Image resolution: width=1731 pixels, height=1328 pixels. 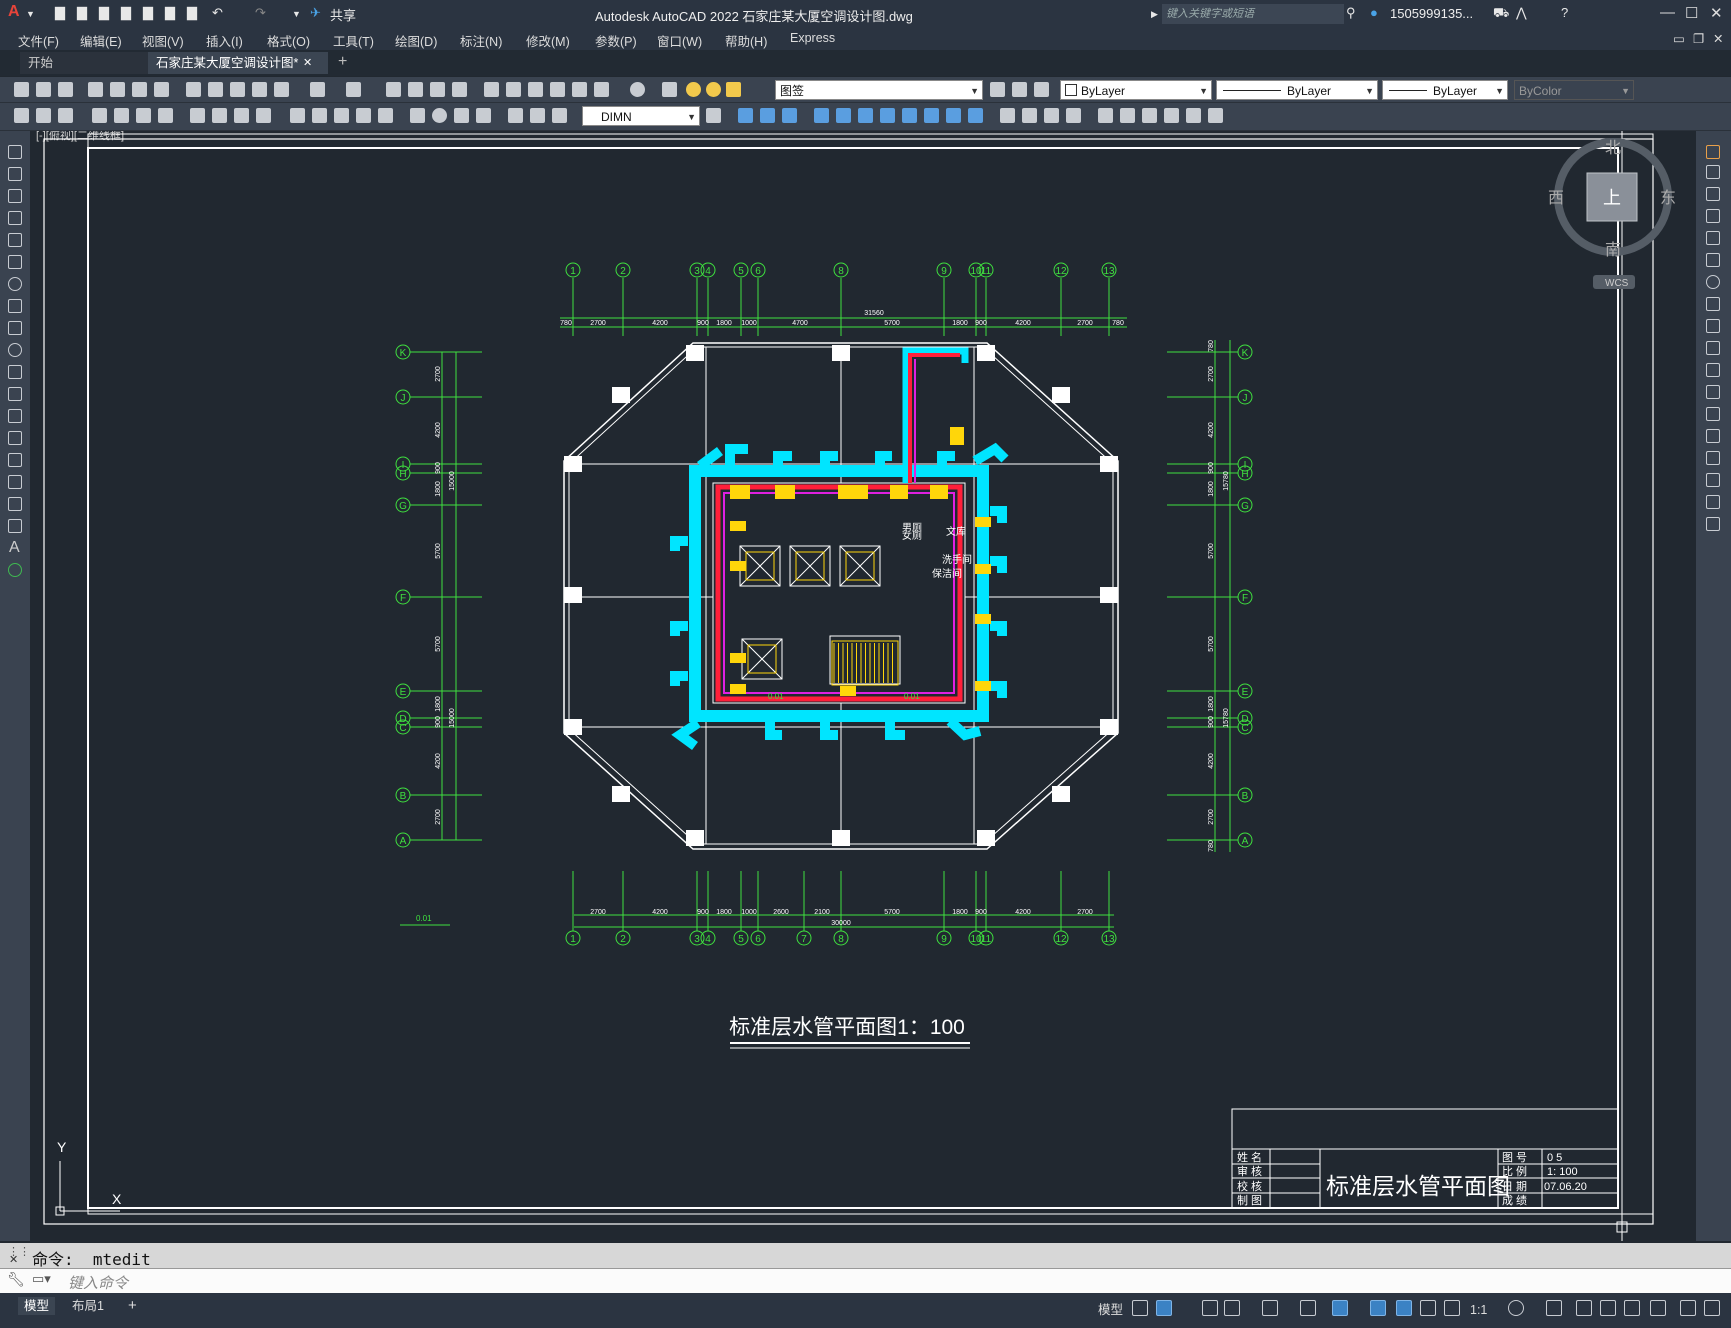 What do you see at coordinates (1007, 115) in the screenshot?
I see `break-icon` at bounding box center [1007, 115].